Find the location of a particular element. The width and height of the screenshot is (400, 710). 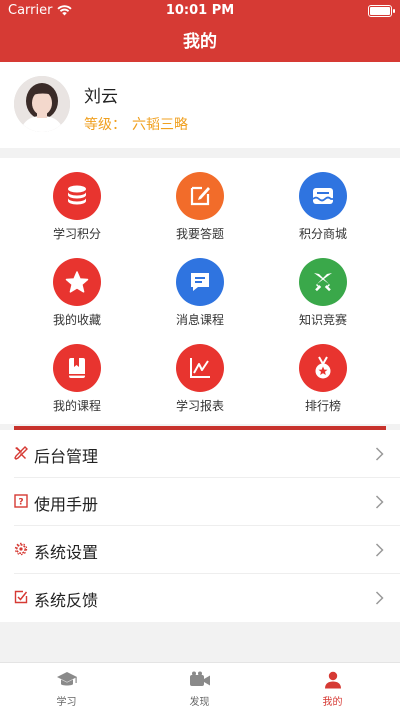

tab-study: 学习 is located at coordinates (66, 686).